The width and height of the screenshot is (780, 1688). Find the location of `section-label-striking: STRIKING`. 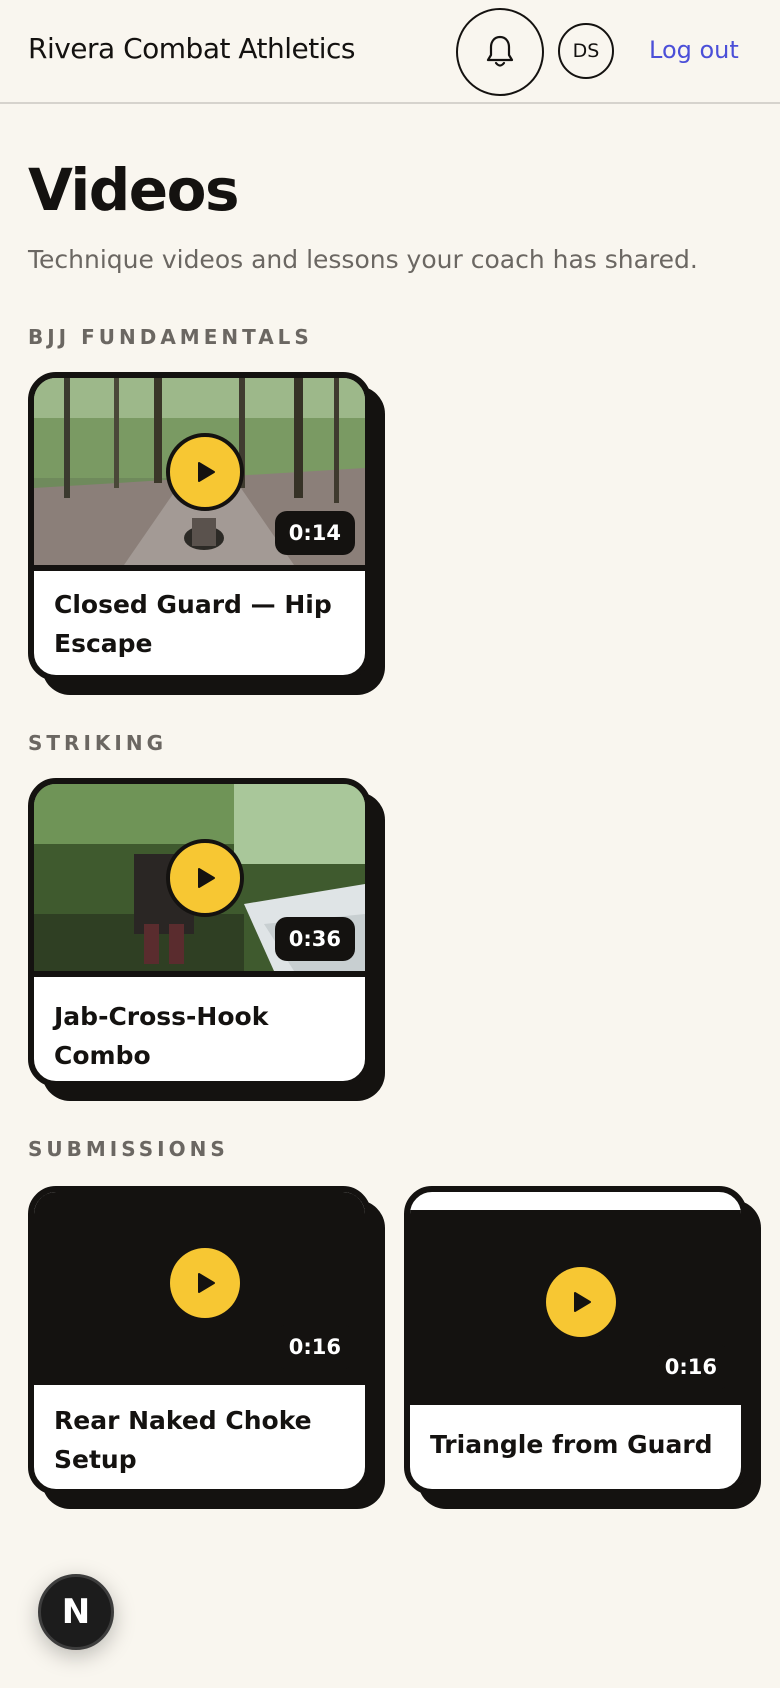

section-label-striking: STRIKING is located at coordinates (97, 743).